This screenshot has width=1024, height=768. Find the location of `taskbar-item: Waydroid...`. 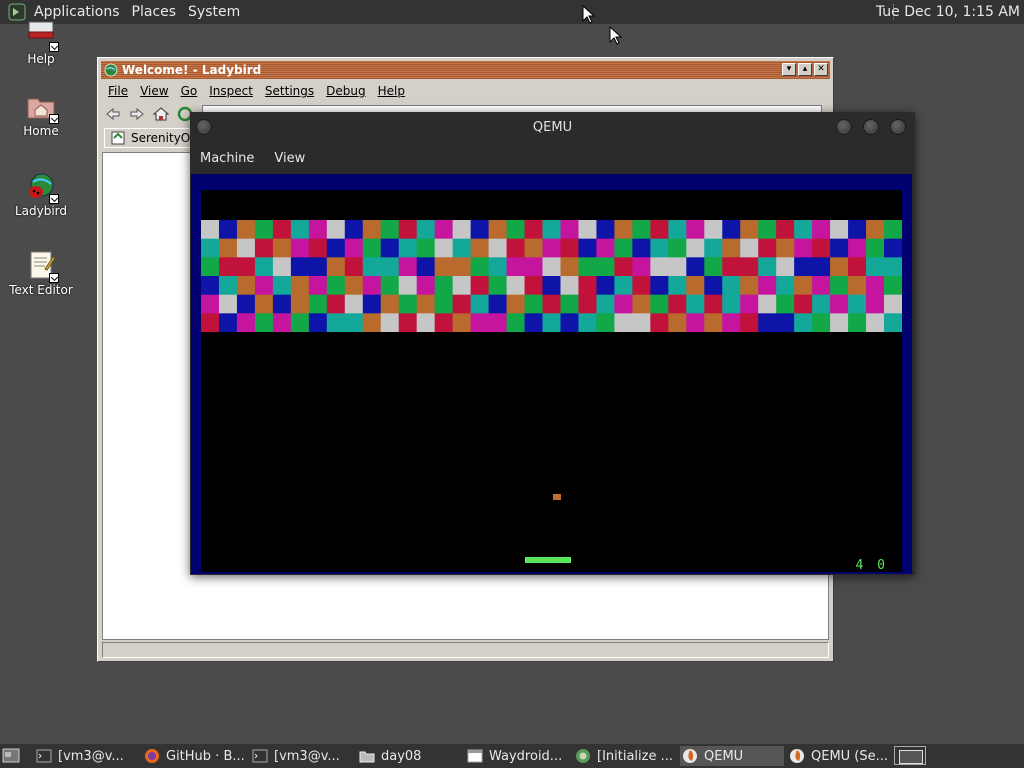

taskbar-item: Waydroid... is located at coordinates (519, 756).